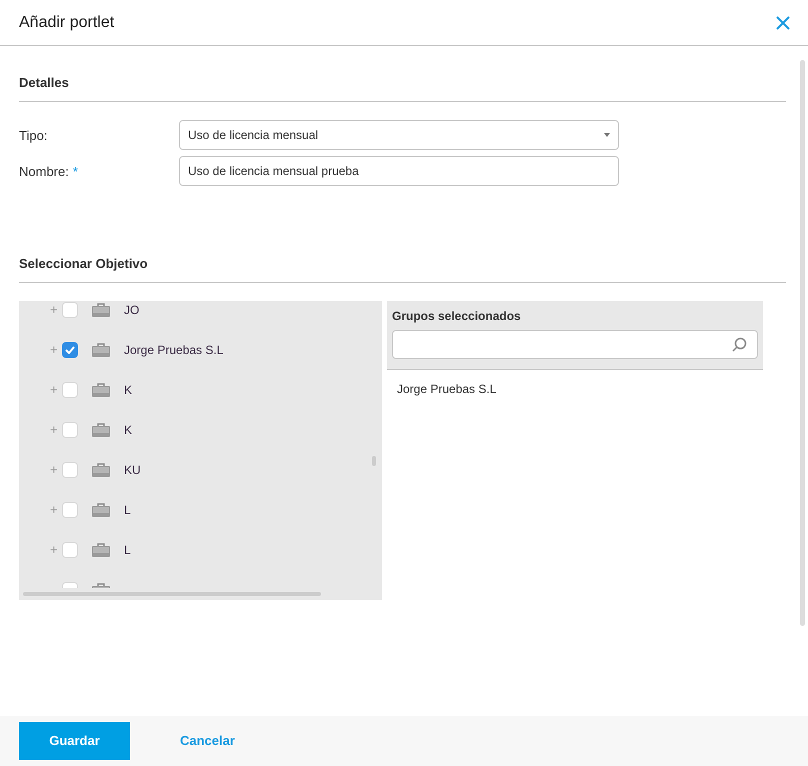 The image size is (808, 766). I want to click on caret-icon, so click(607, 135).